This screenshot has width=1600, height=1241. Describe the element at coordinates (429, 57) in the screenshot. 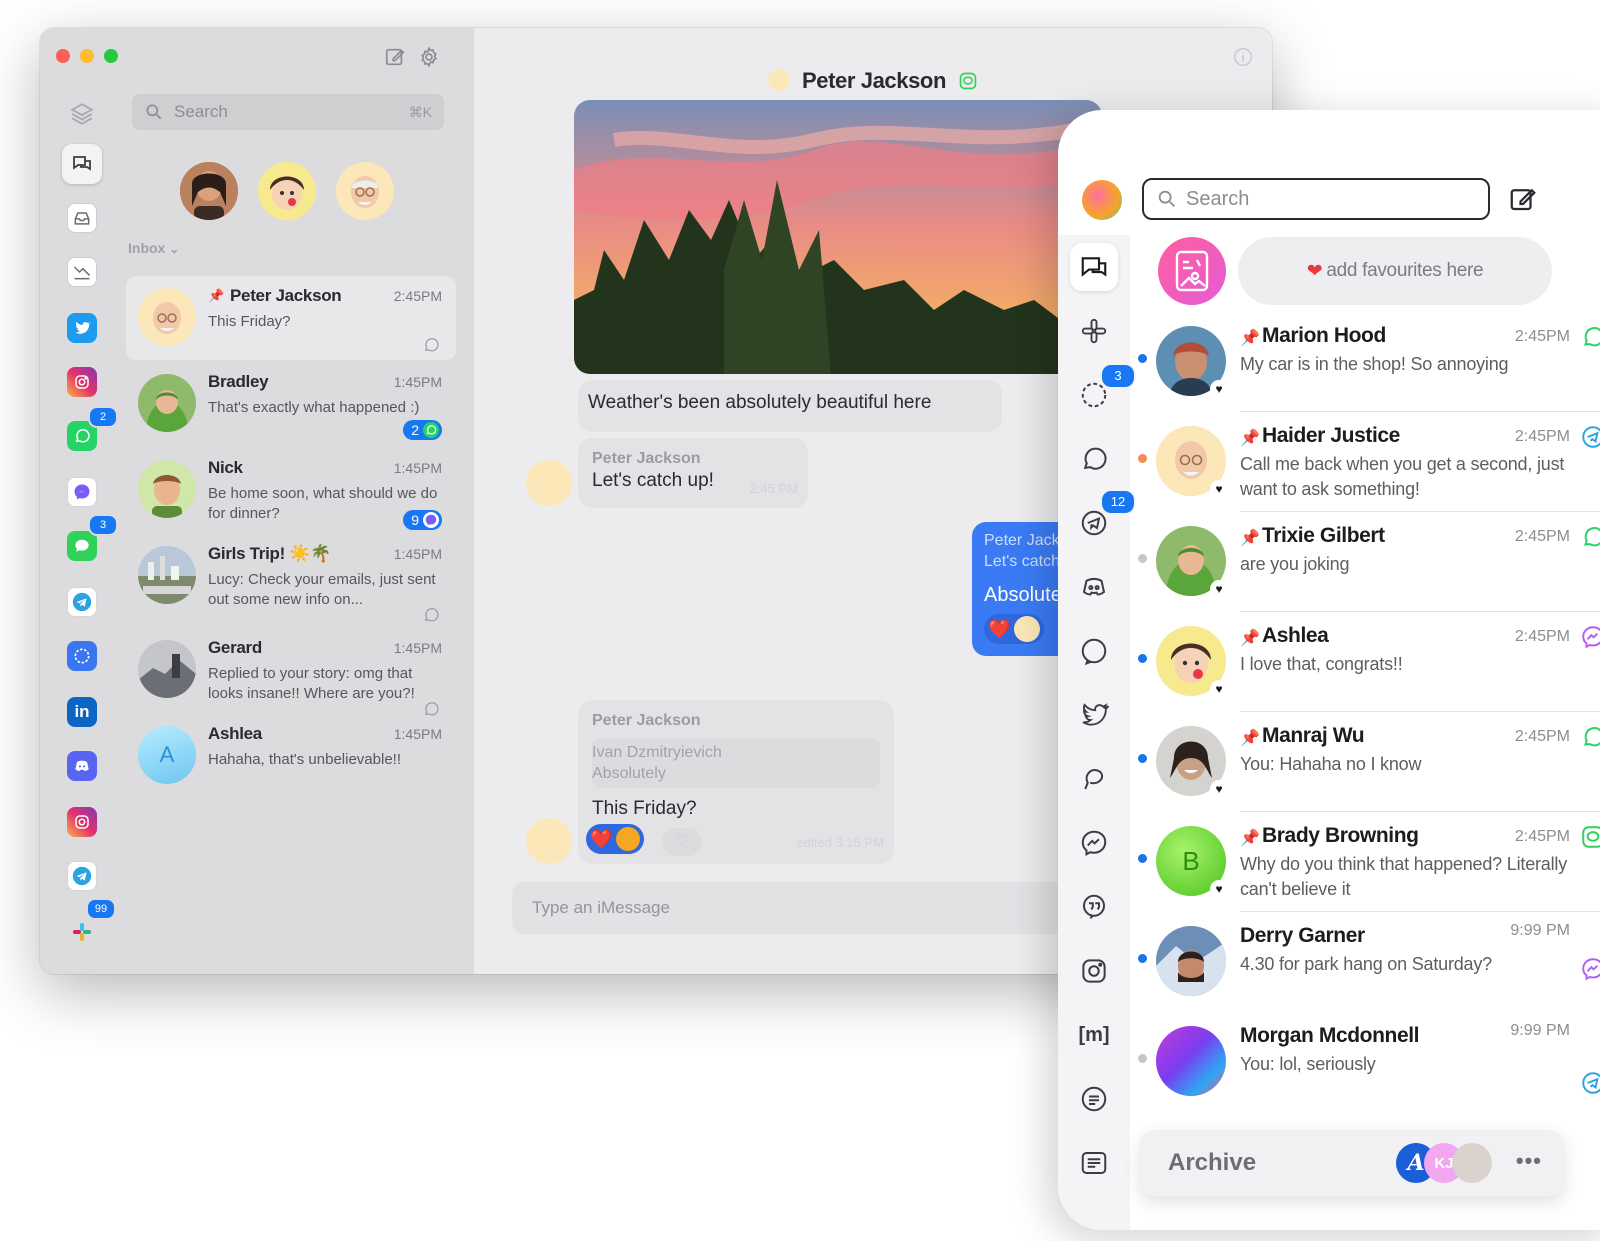

I see `settings-gear-icon` at that location.